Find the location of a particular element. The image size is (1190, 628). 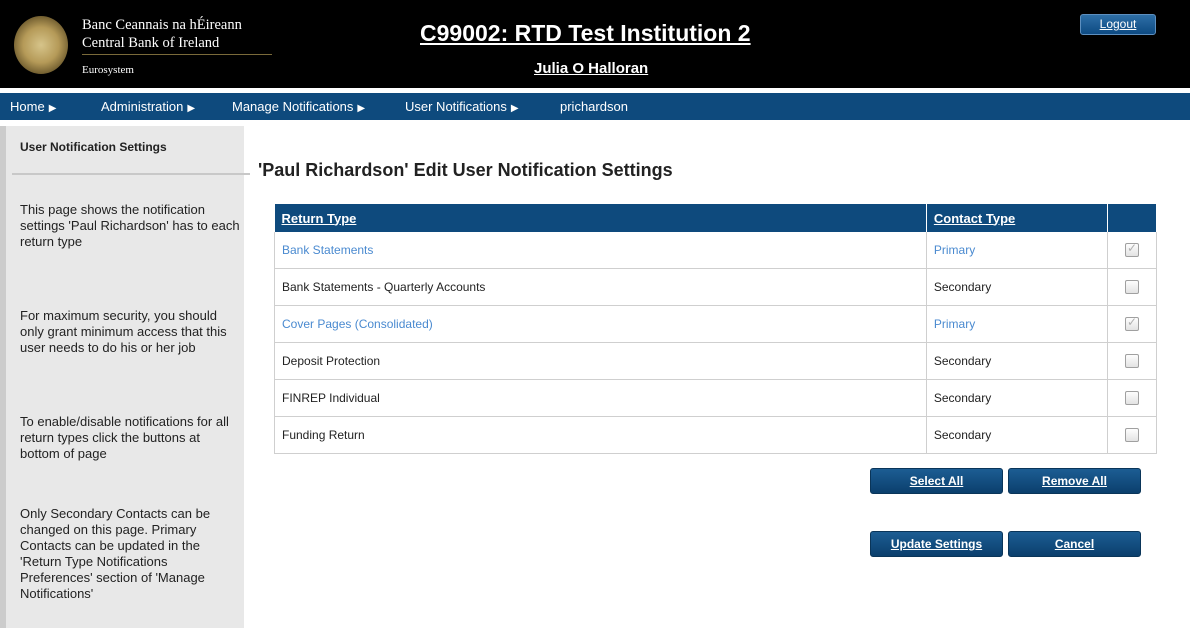

table-header-row: Return Type Contact Type is located at coordinates (716, 218).